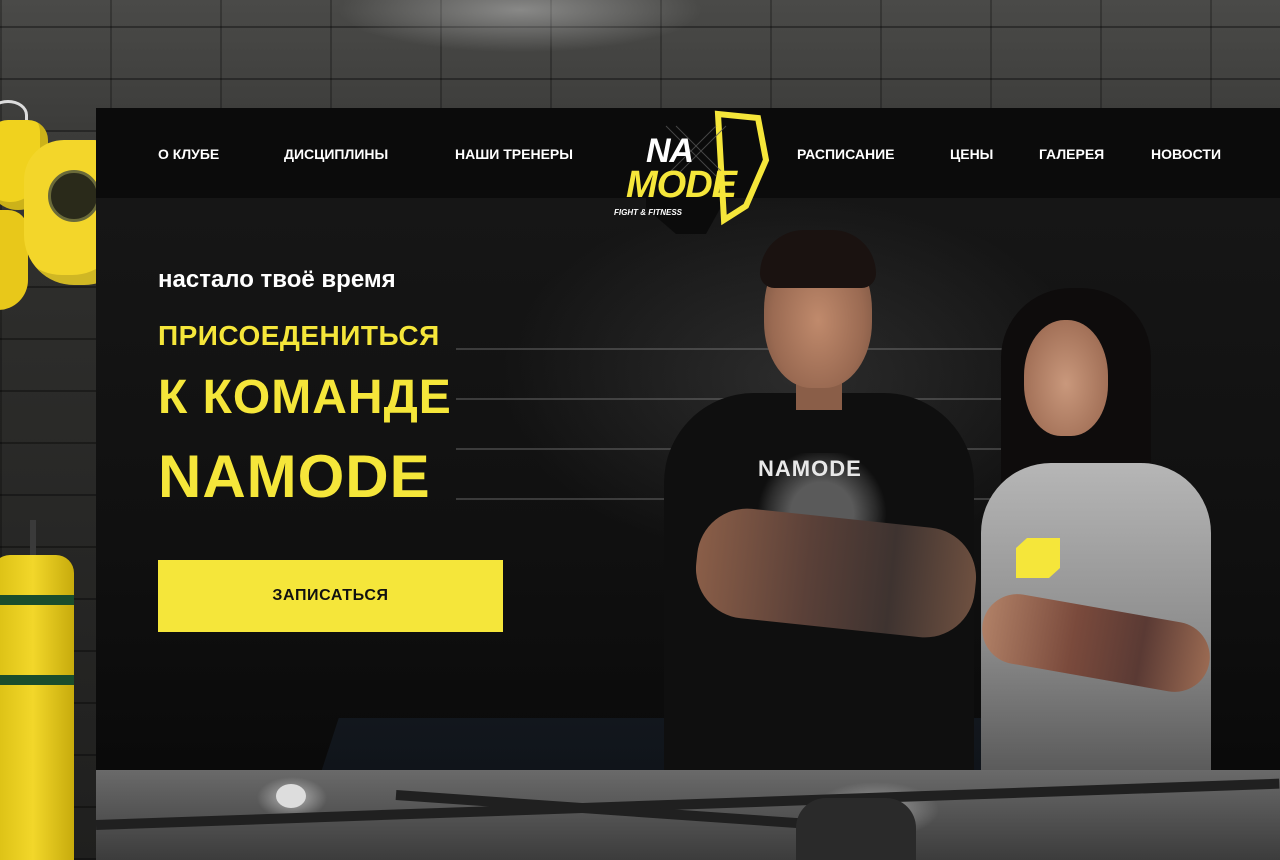 This screenshot has width=1280, height=860. I want to click on hero-headline-line3: NAMODE, so click(294, 476).